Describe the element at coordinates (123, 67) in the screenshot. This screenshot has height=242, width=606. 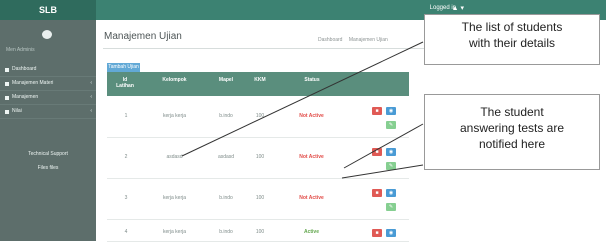
I see `tab-tambah-ujian: Tambah Ujian` at that location.